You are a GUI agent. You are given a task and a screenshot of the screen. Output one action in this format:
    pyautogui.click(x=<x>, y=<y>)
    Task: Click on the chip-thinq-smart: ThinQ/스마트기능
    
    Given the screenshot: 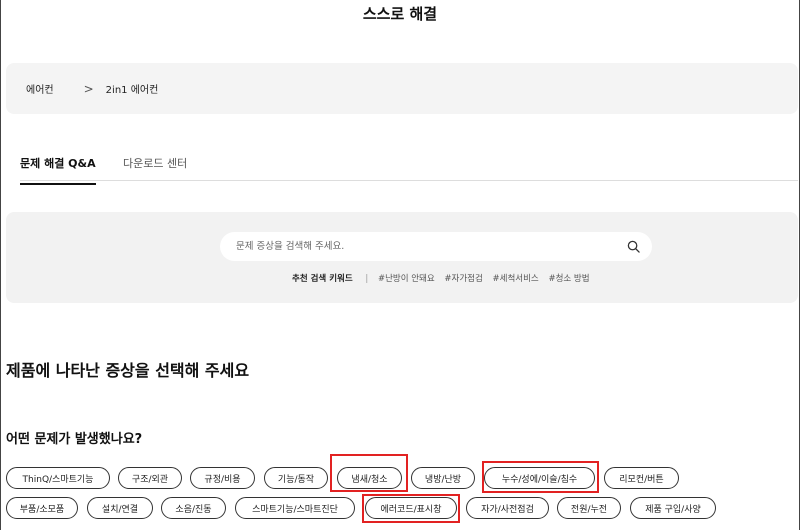 What is the action you would take?
    pyautogui.click(x=58, y=478)
    